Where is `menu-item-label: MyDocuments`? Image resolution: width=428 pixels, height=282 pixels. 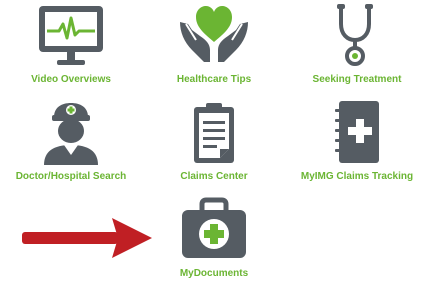 menu-item-label: MyDocuments is located at coordinates (214, 273).